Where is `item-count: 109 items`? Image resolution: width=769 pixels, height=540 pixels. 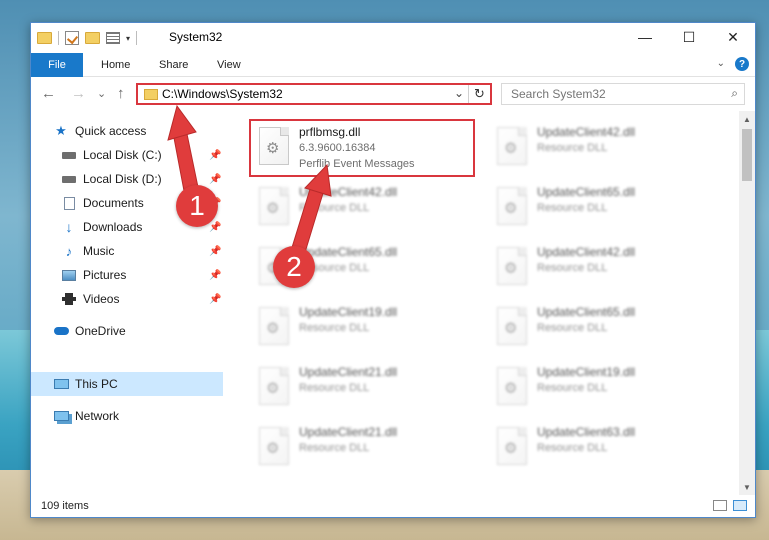
item-count: 109 items is located at coordinates (65, 506).